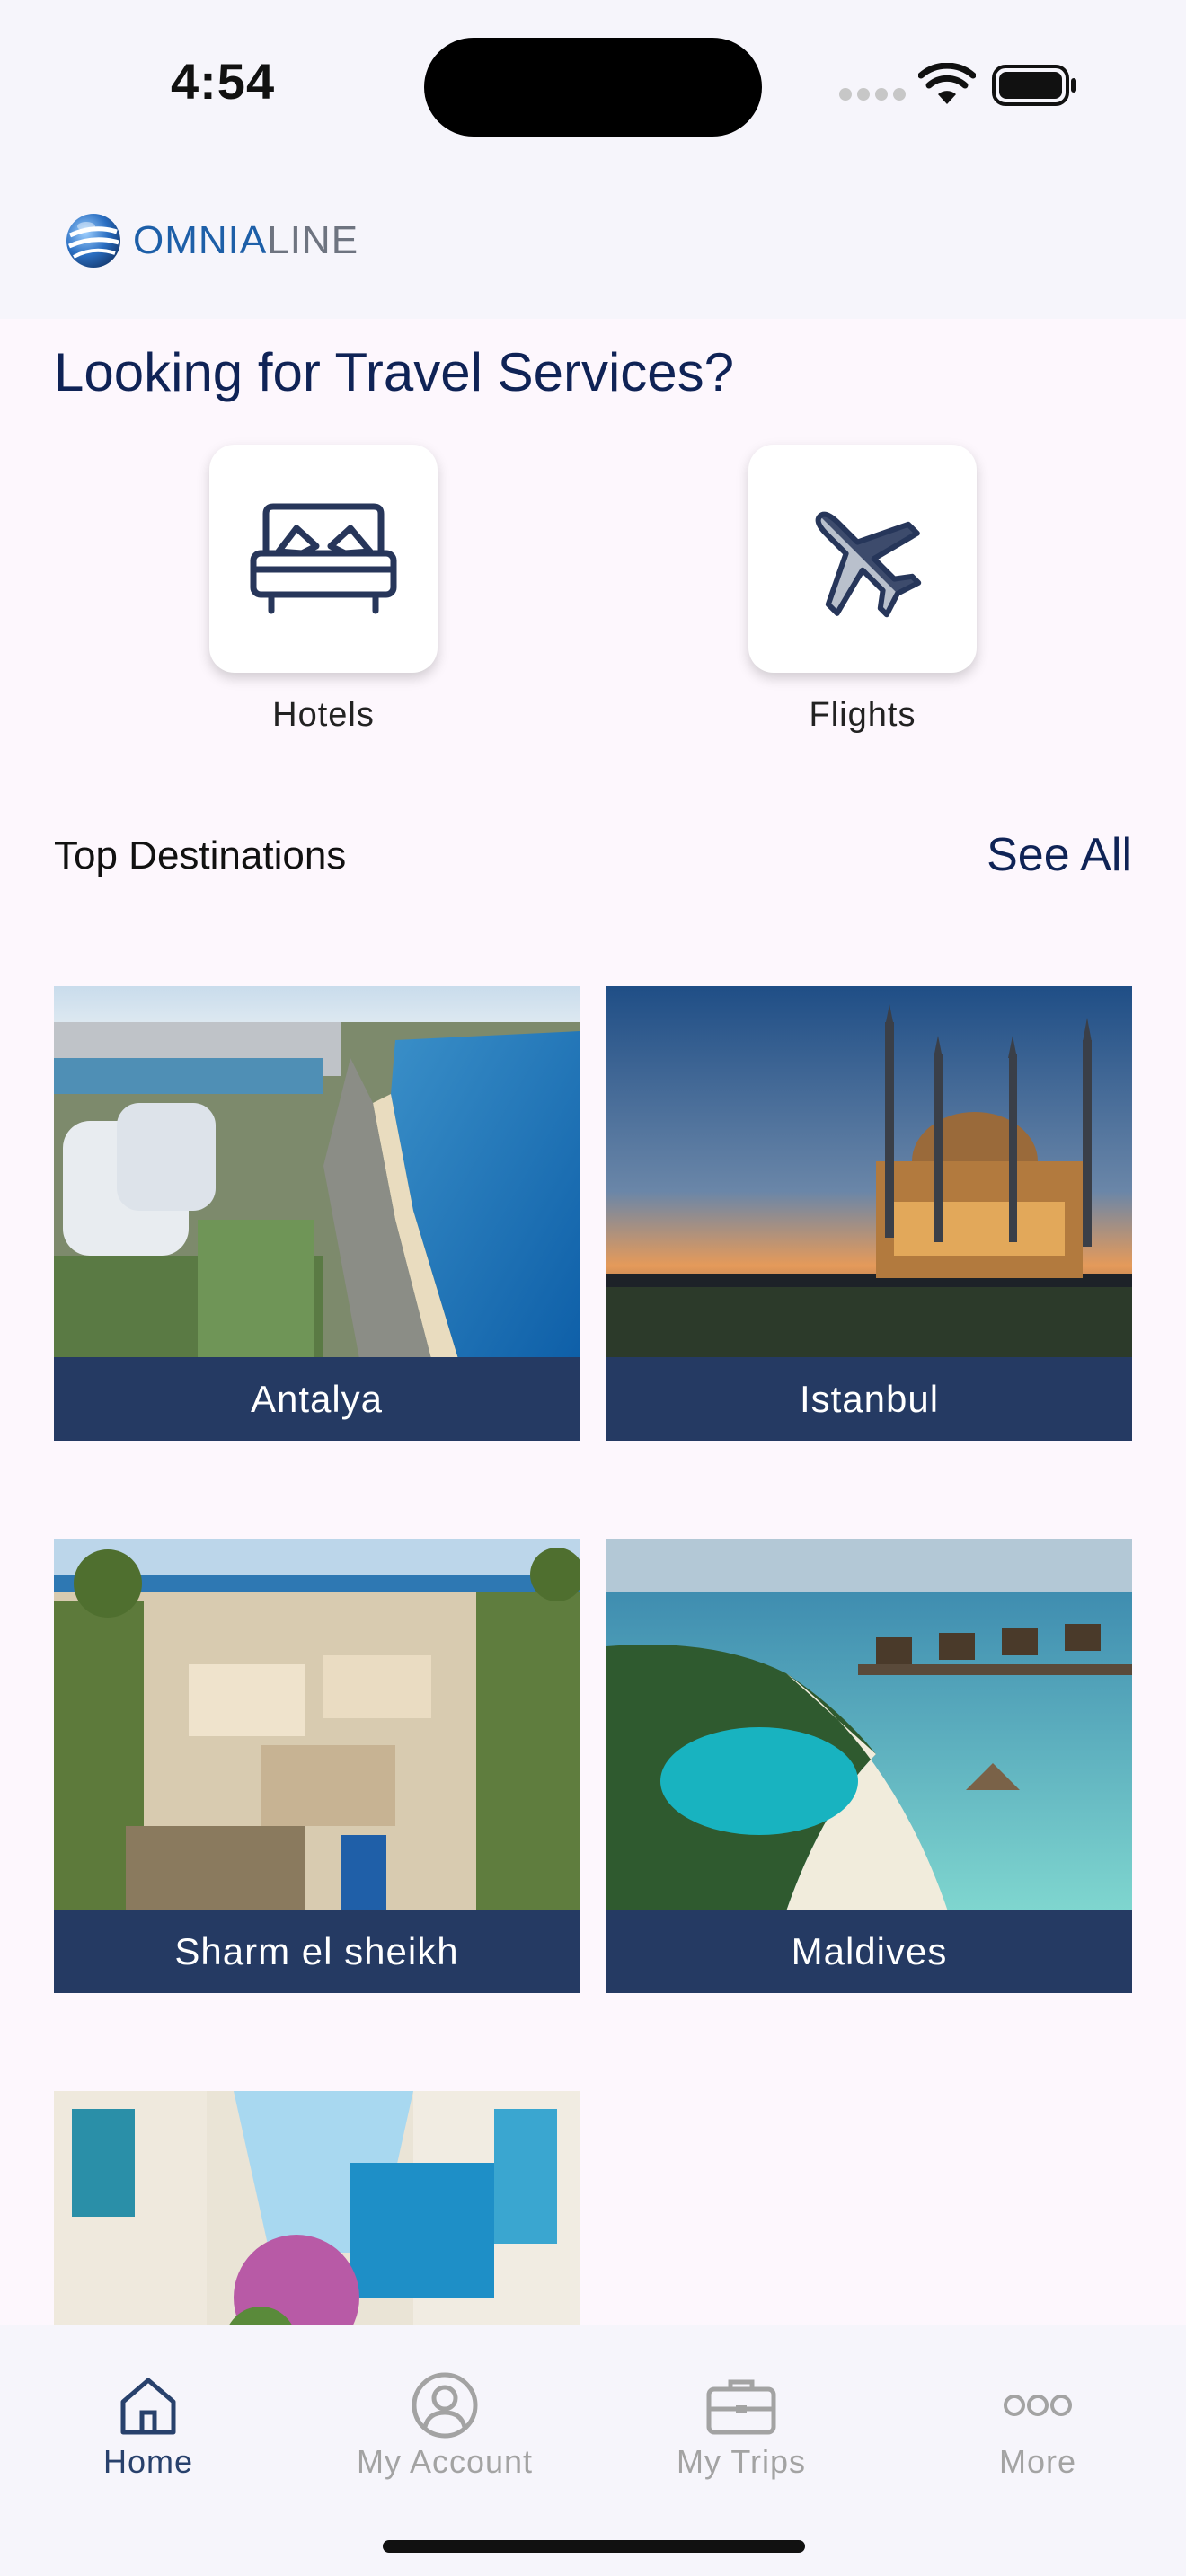 The image size is (1186, 2576). Describe the element at coordinates (1059, 855) in the screenshot. I see `see-all-link: See All` at that location.